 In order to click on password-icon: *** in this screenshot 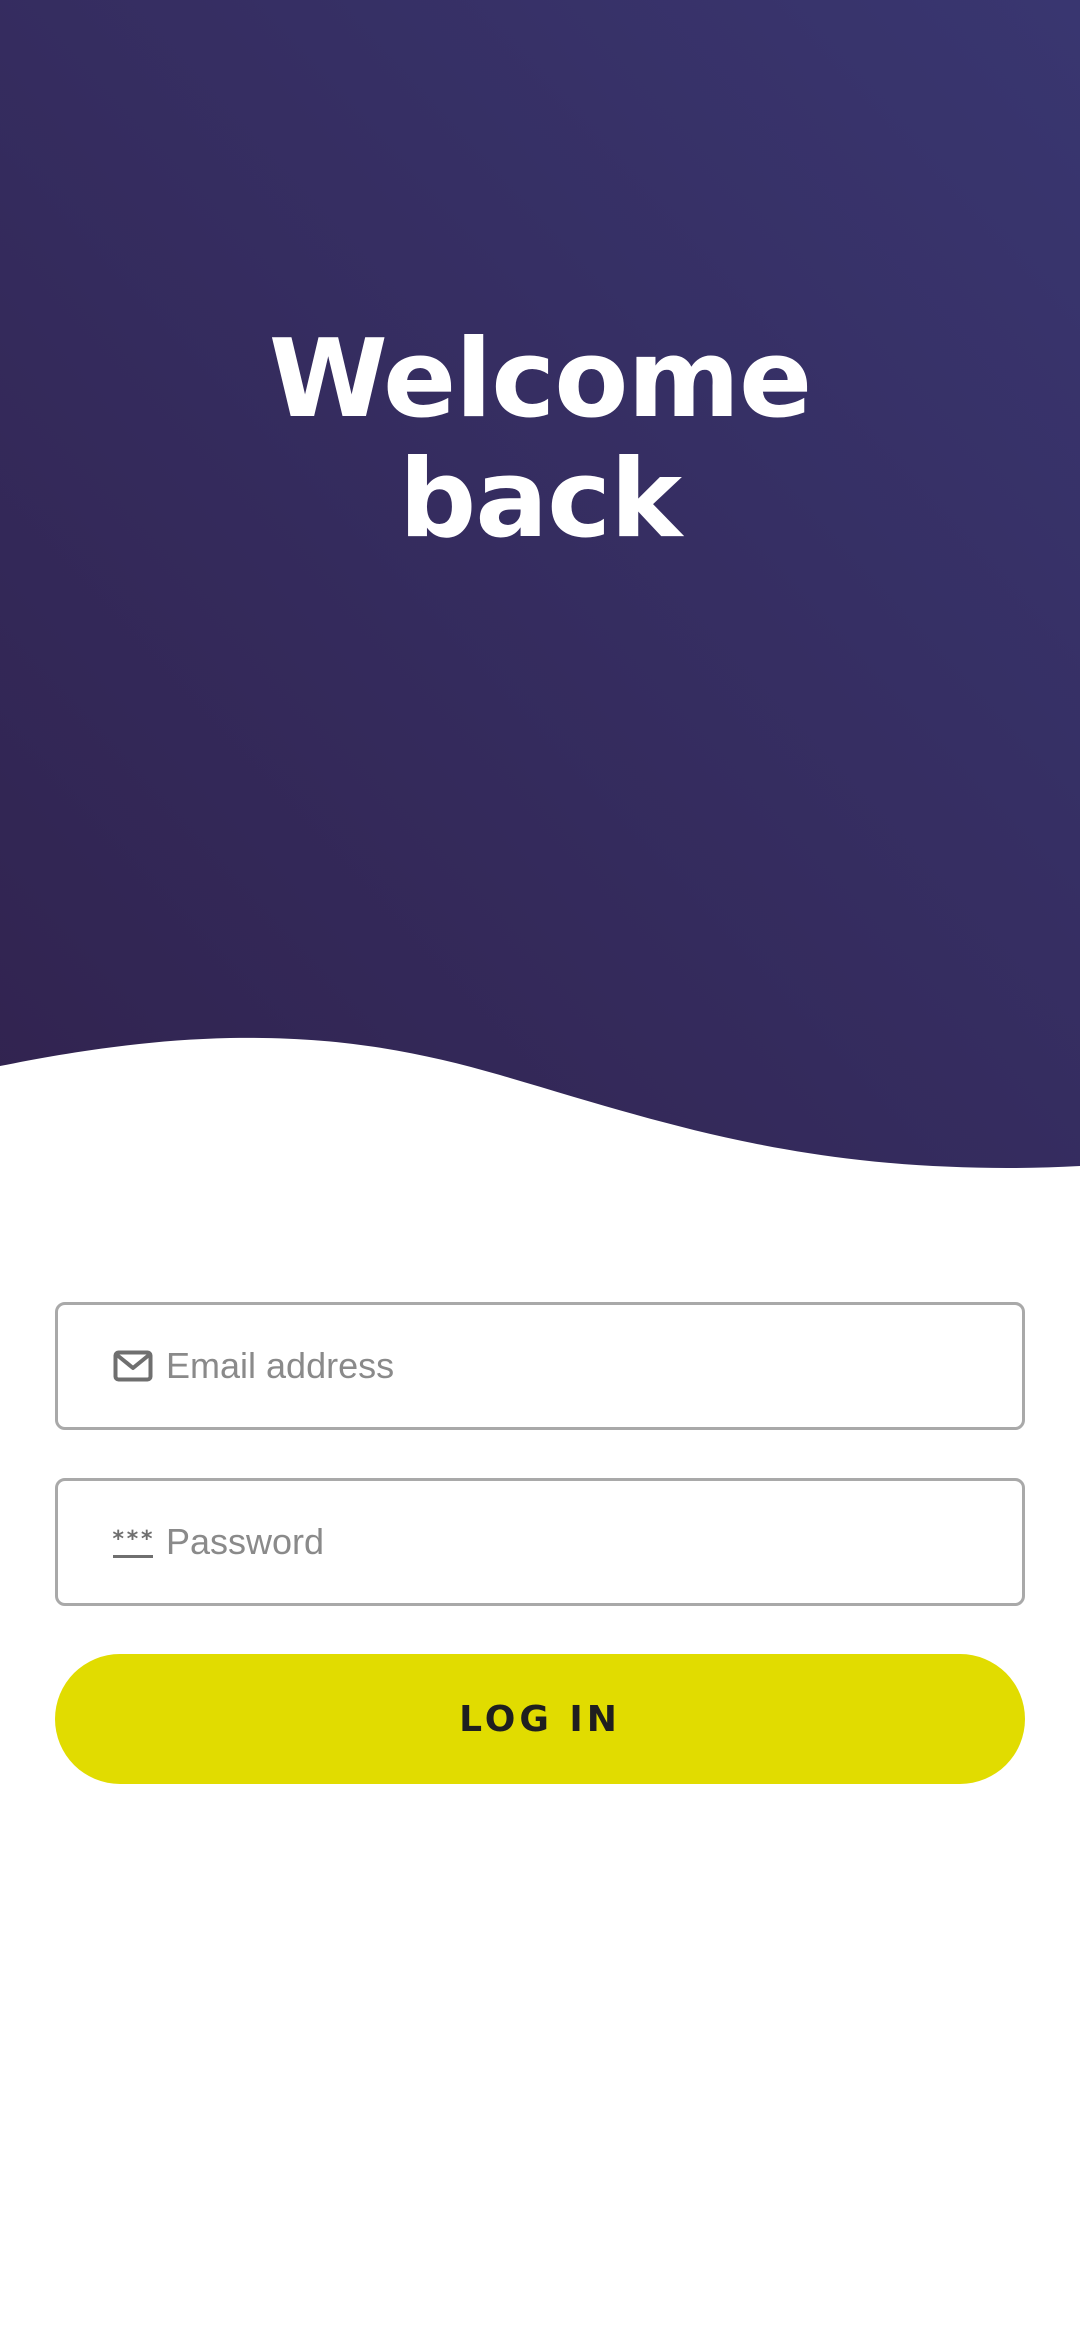, I will do `click(133, 1542)`.